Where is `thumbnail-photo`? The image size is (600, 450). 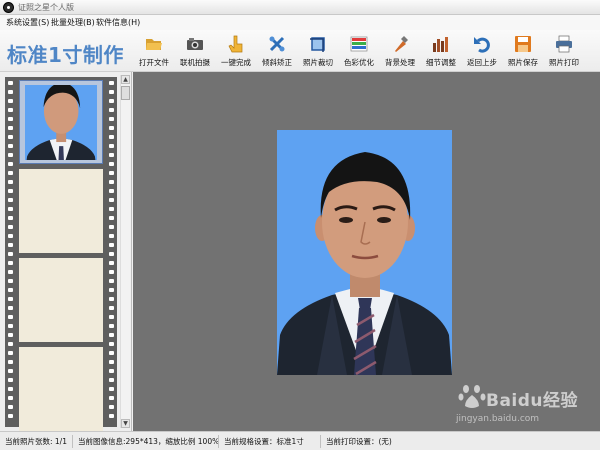
thumbnail-photo is located at coordinates (61, 122).